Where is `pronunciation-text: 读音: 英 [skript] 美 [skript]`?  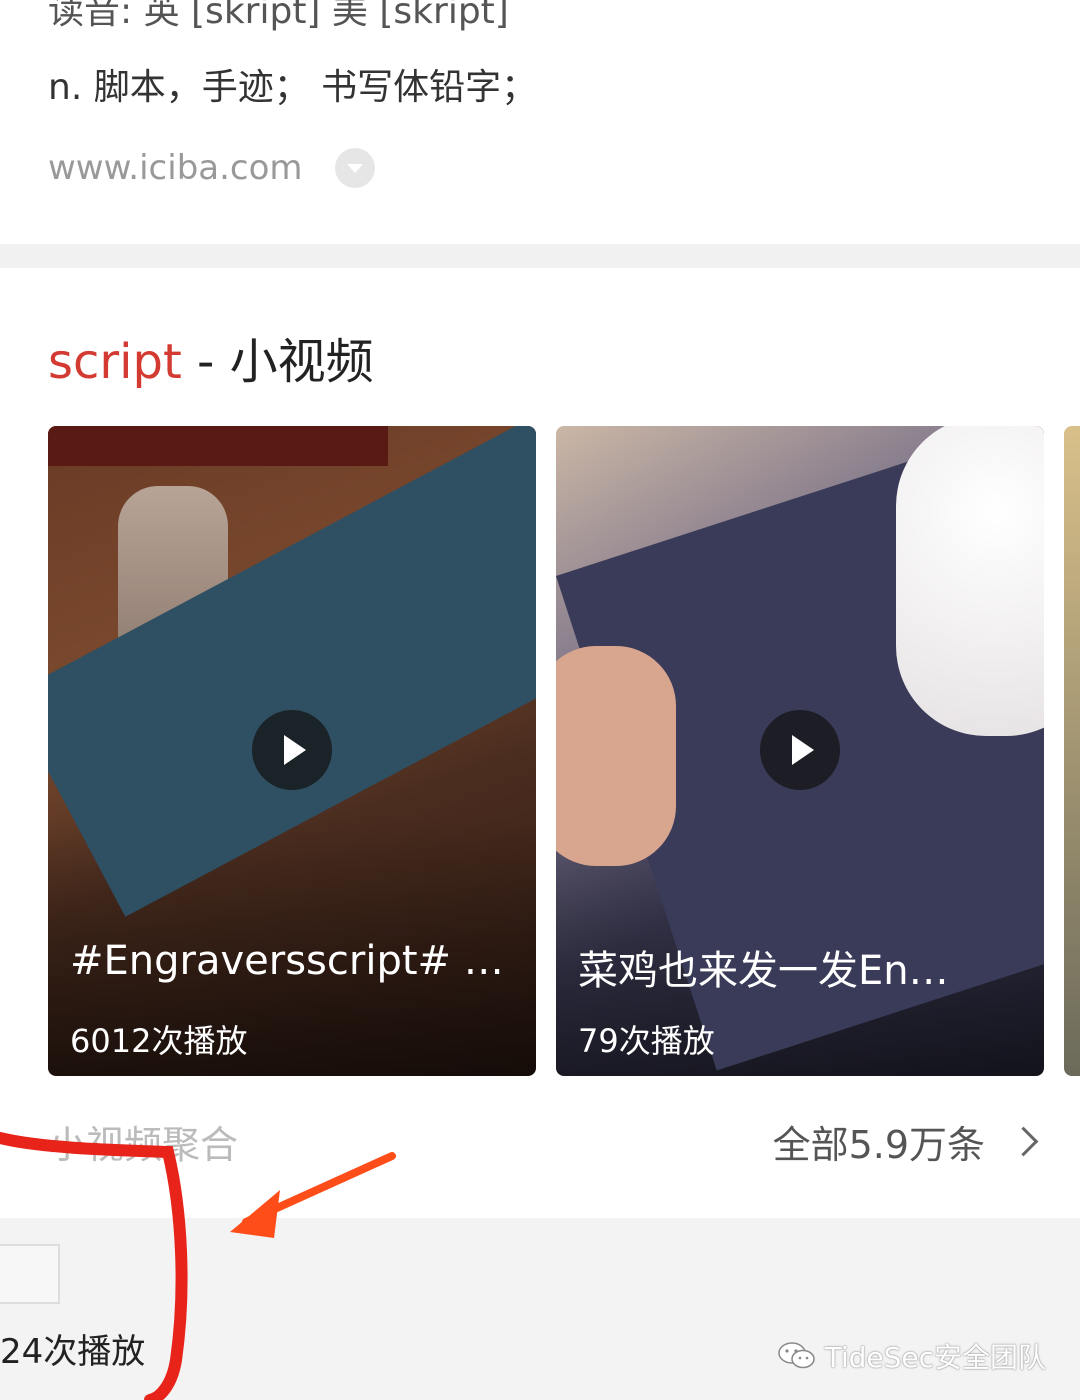
pronunciation-text: 读音: 英 [skript] 美 [skript] is located at coordinates (278, 16).